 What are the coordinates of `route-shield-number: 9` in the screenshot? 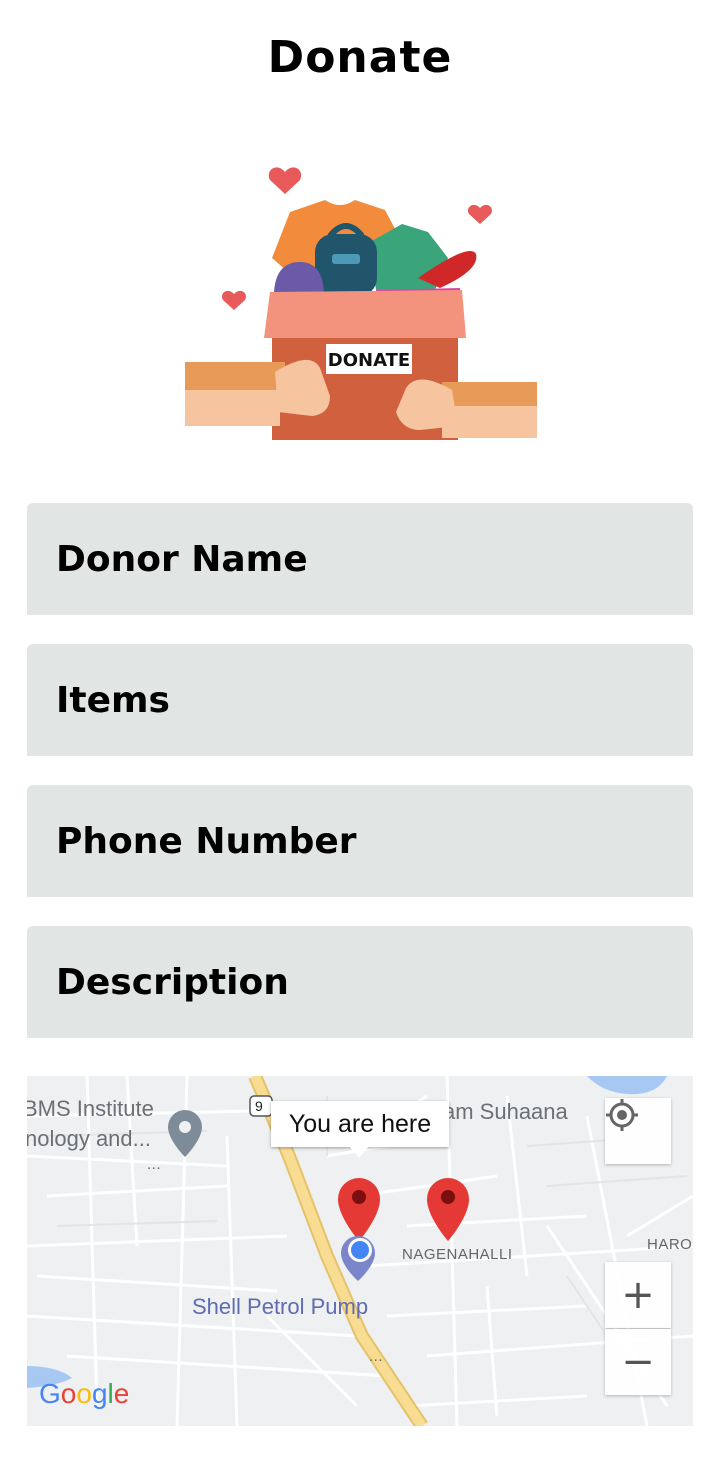 It's located at (259, 1106).